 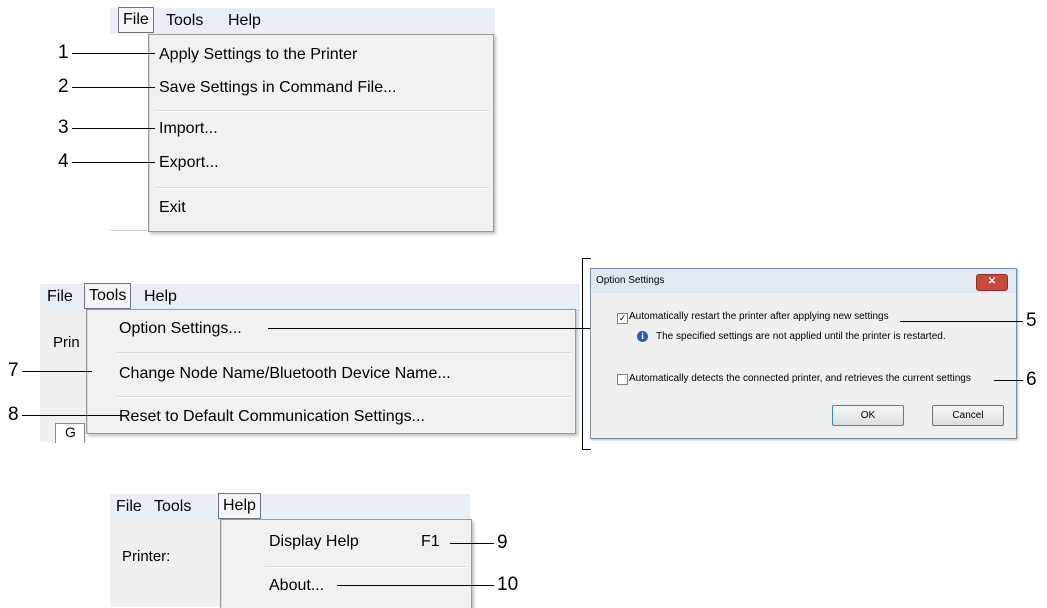 I want to click on menu-item-display-help: Display Help, so click(x=314, y=542).